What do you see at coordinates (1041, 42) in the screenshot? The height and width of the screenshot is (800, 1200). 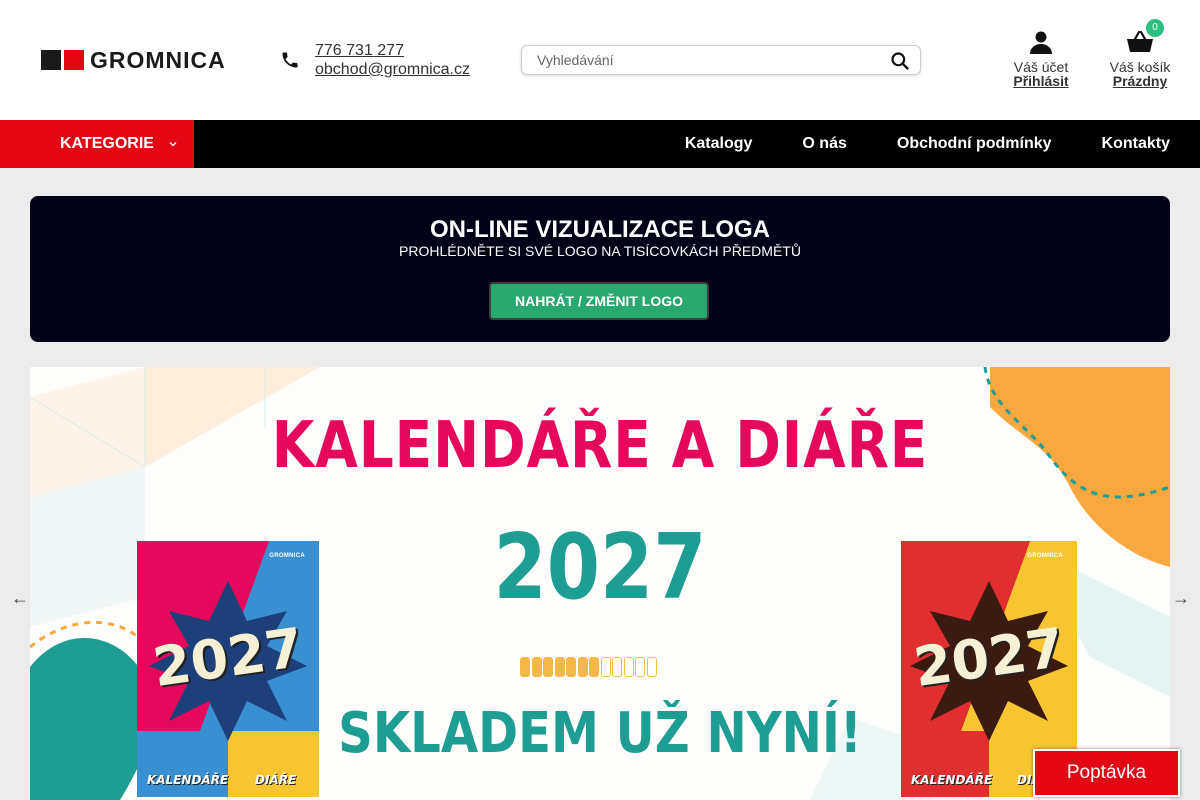 I see `user-icon` at bounding box center [1041, 42].